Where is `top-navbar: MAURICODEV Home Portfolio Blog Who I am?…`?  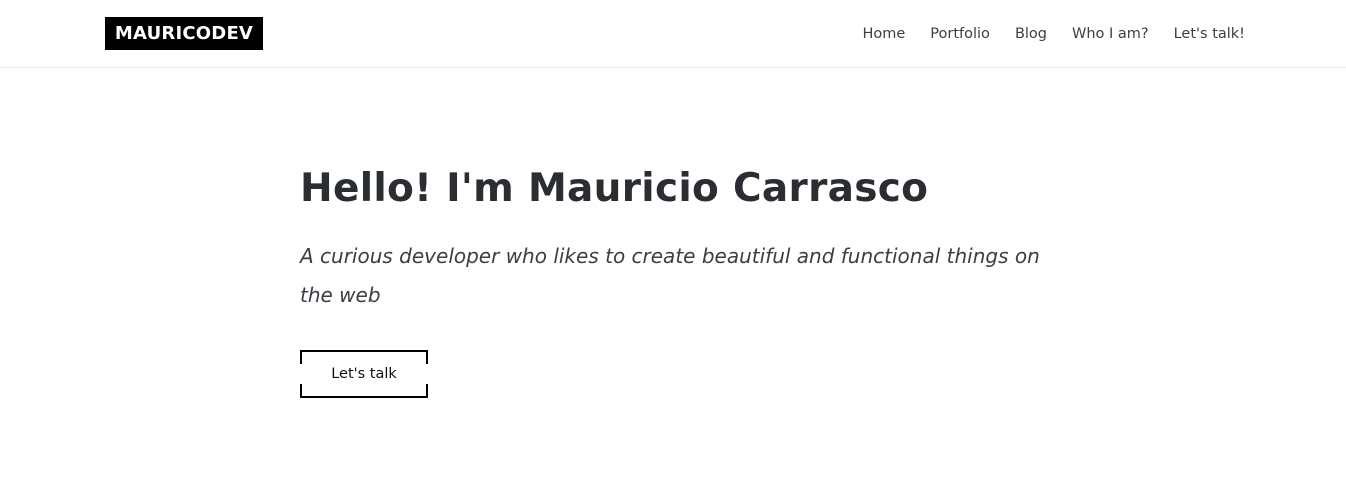 top-navbar: MAURICODEV Home Portfolio Blog Who I am?… is located at coordinates (673, 34).